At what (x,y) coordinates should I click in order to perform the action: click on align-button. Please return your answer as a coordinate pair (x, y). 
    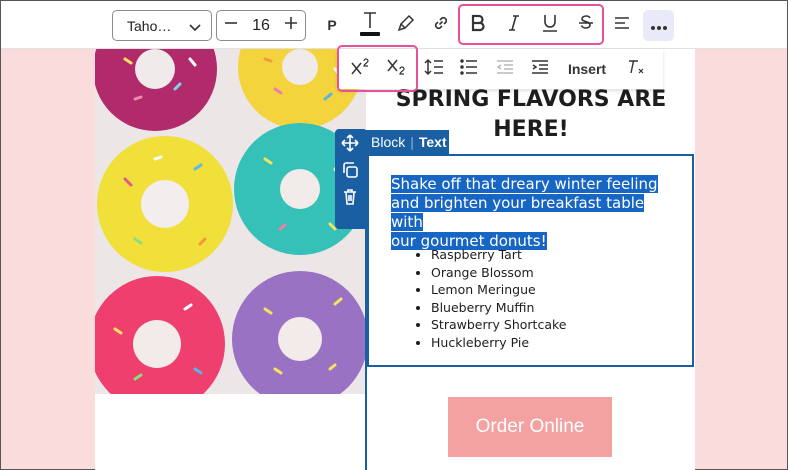
    Looking at the image, I should click on (622, 25).